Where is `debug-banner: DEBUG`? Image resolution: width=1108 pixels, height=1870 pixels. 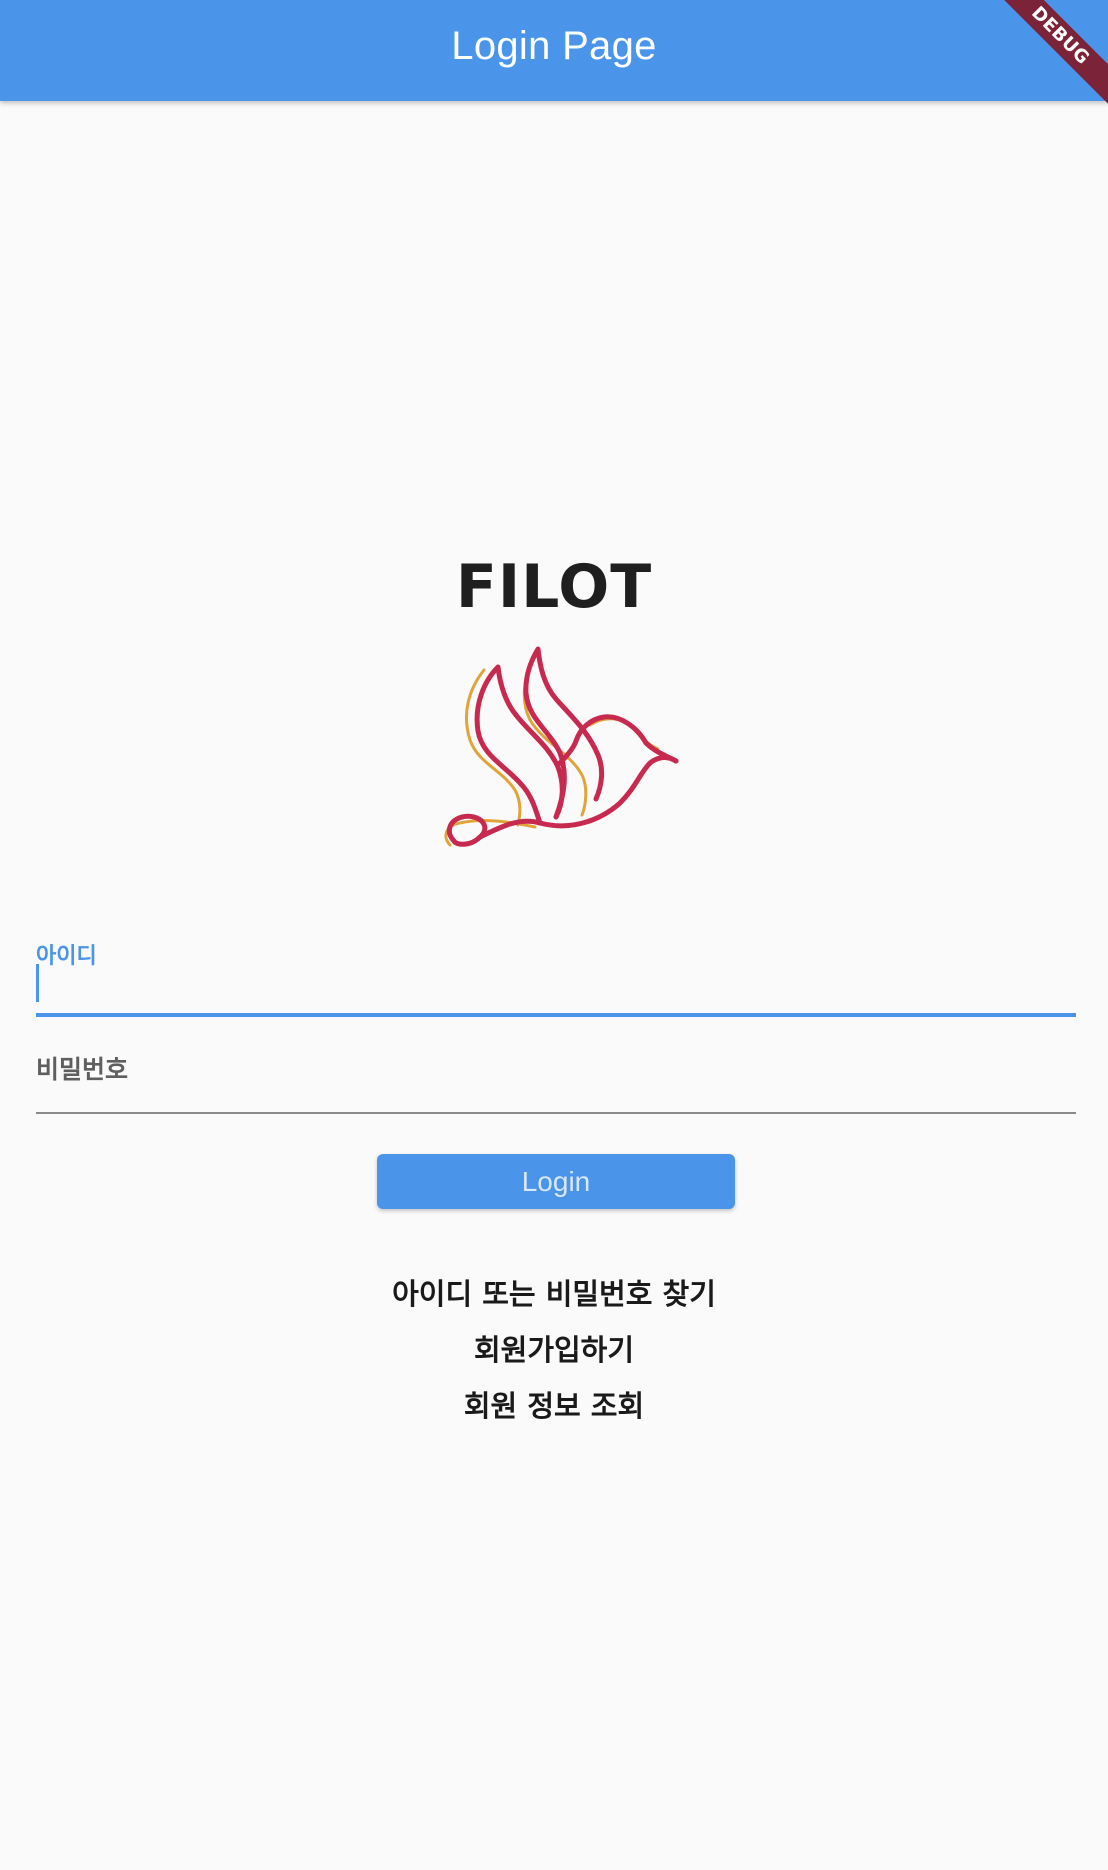
debug-banner: DEBUG is located at coordinates (1048, 60).